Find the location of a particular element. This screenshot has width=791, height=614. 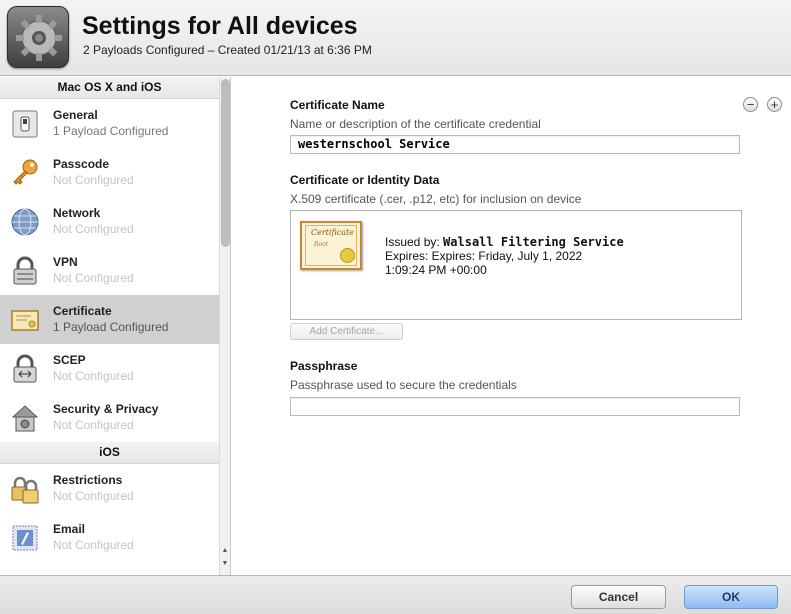

scrollbar-thumb is located at coordinates (225, 163).